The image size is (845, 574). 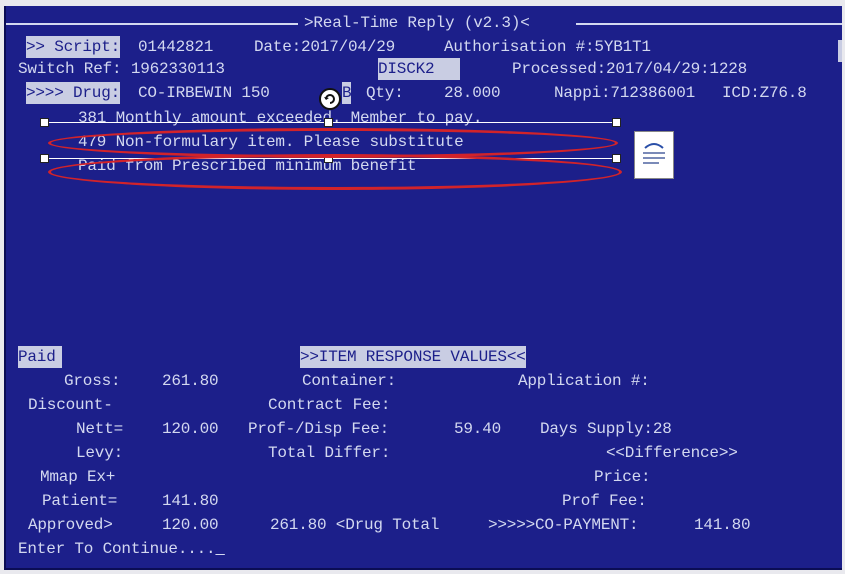 What do you see at coordinates (385, 93) in the screenshot?
I see `qty-label: Qty:` at bounding box center [385, 93].